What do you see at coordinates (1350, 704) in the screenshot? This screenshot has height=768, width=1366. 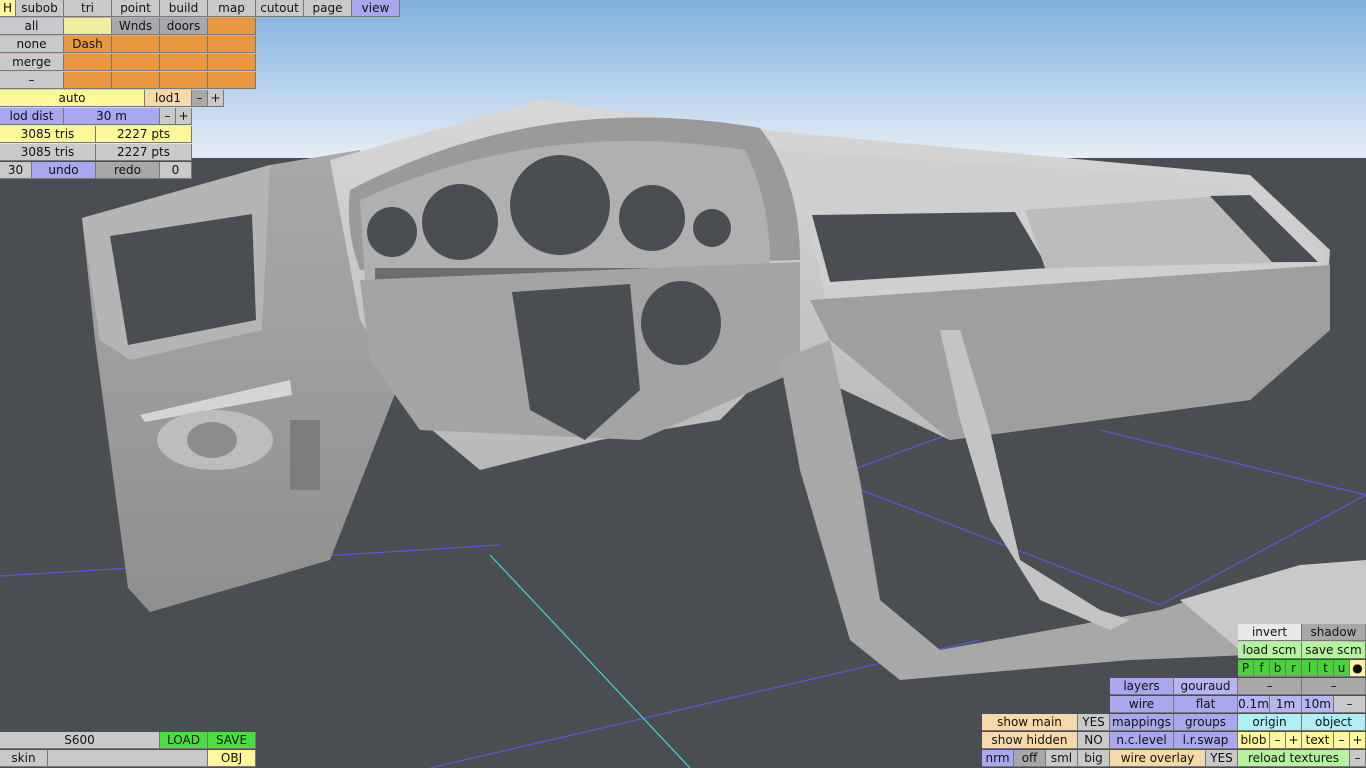 I see `grid-dist-minus-button: –` at bounding box center [1350, 704].